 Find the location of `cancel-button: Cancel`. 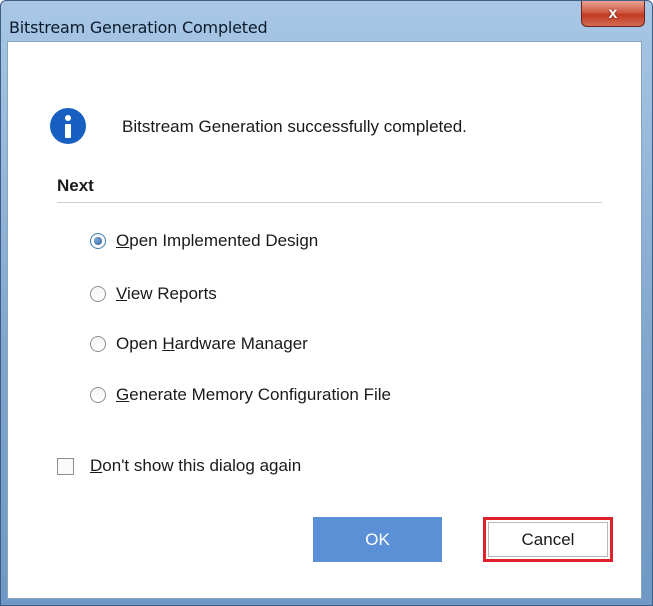

cancel-button: Cancel is located at coordinates (548, 539).